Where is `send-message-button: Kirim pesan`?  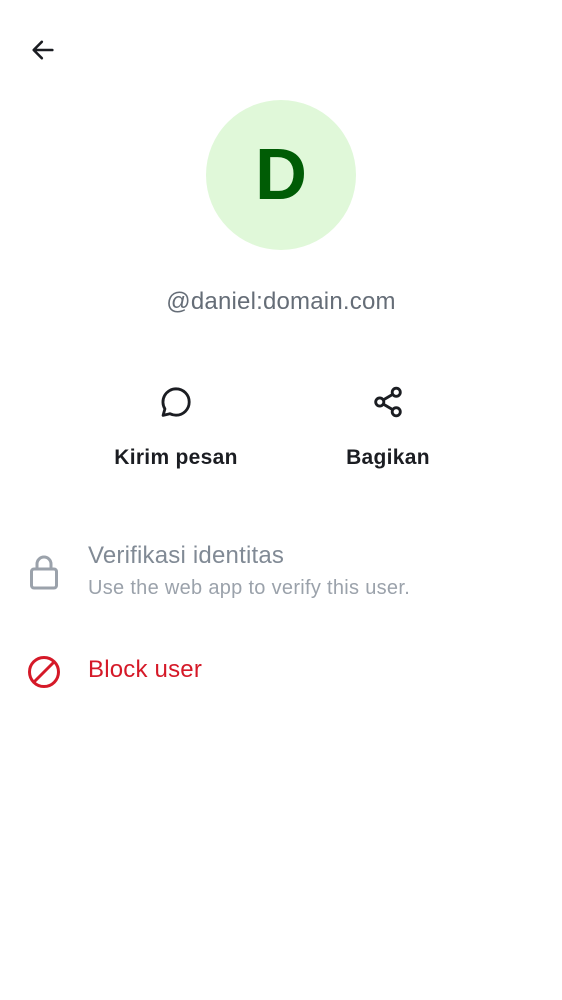 send-message-button: Kirim pesan is located at coordinates (176, 425).